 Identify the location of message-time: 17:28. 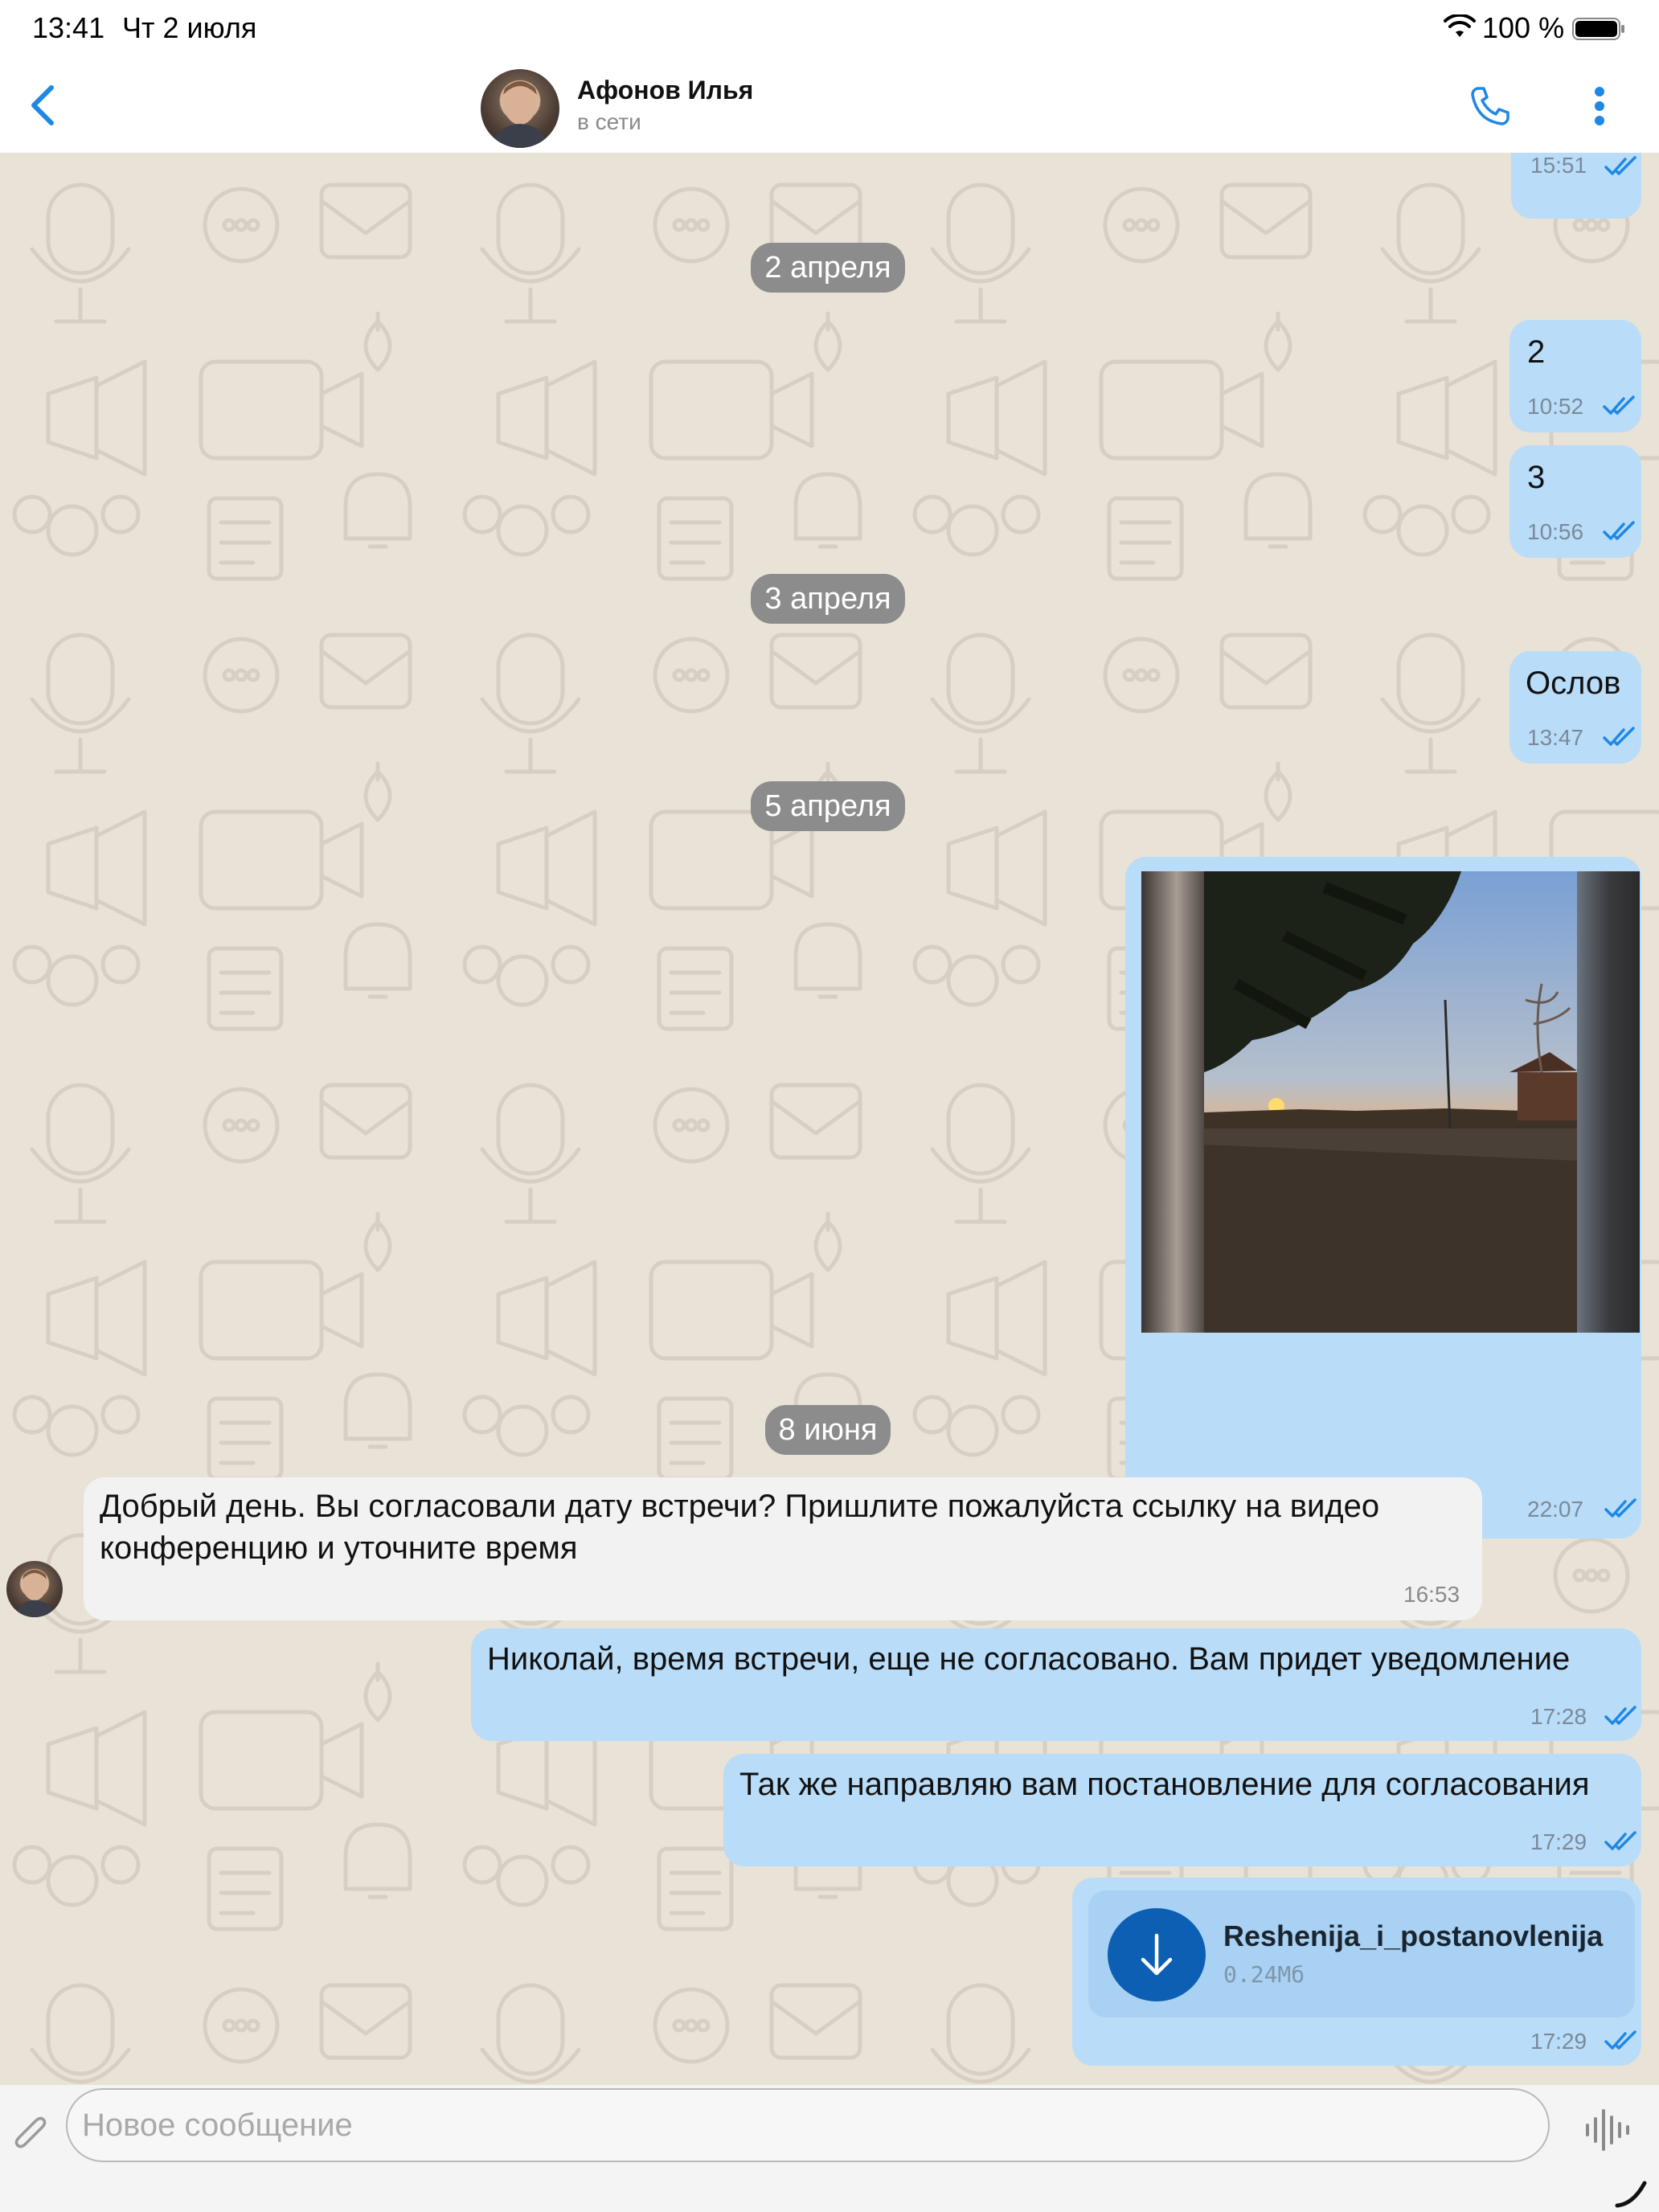
(1558, 1716).